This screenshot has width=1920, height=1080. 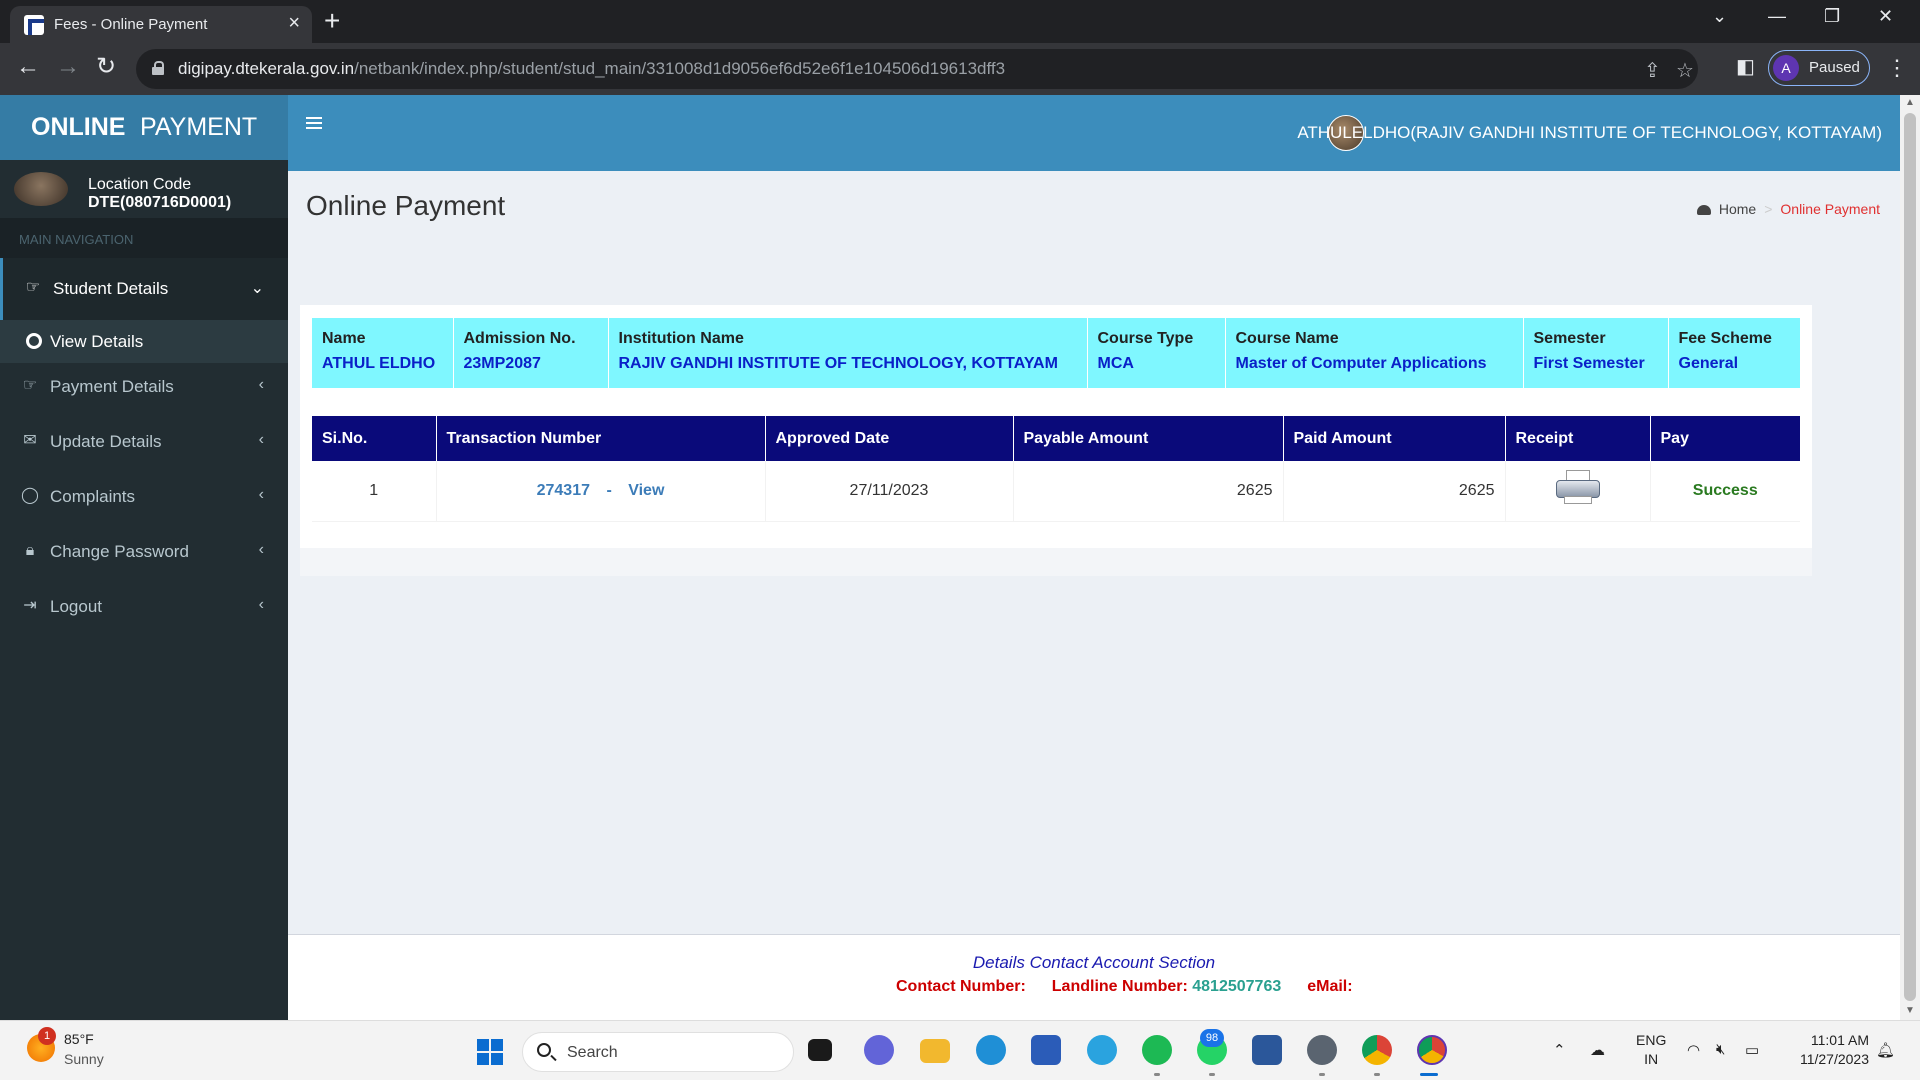 I want to click on menu-toggle-icon, so click(x=314, y=123).